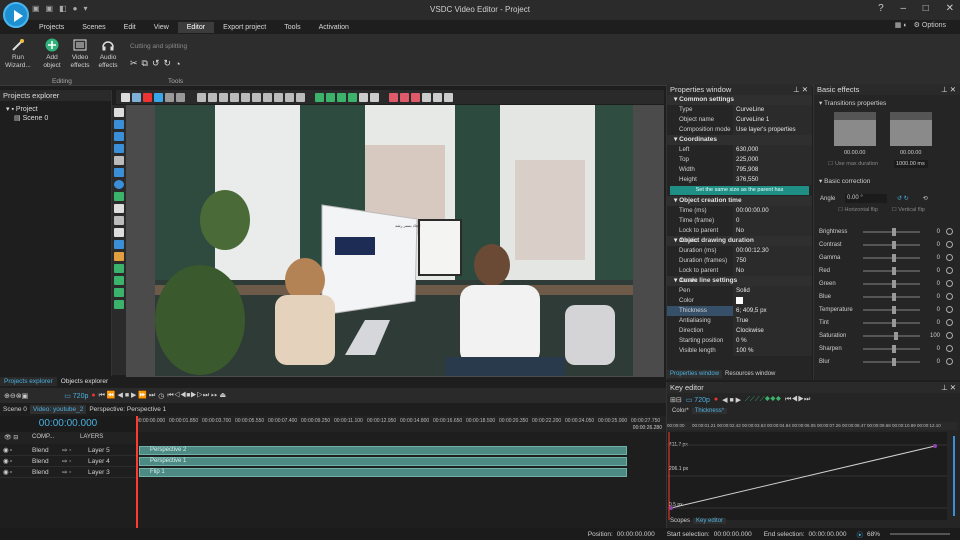 Image resolution: width=960 pixels, height=540 pixels. What do you see at coordinates (196, 27) in the screenshot?
I see `menu-editor: Editor` at bounding box center [196, 27].